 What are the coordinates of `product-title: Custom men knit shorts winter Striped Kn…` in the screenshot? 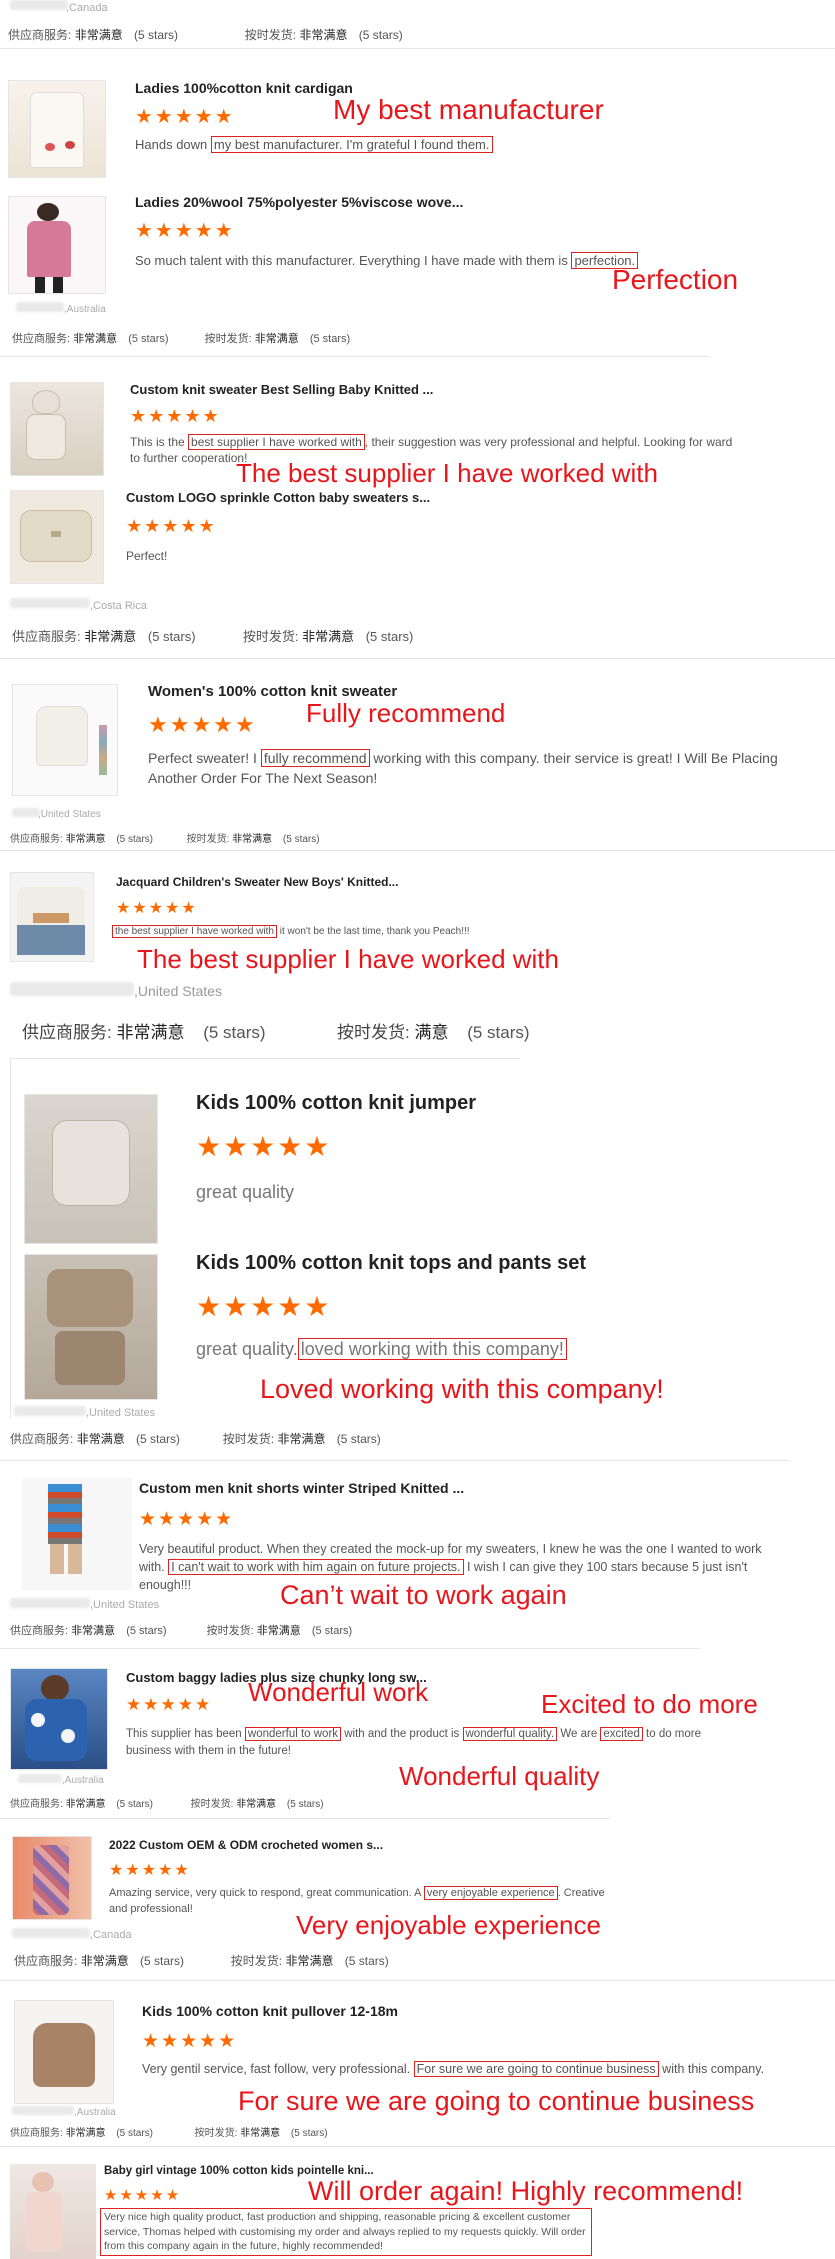 It's located at (301, 1488).